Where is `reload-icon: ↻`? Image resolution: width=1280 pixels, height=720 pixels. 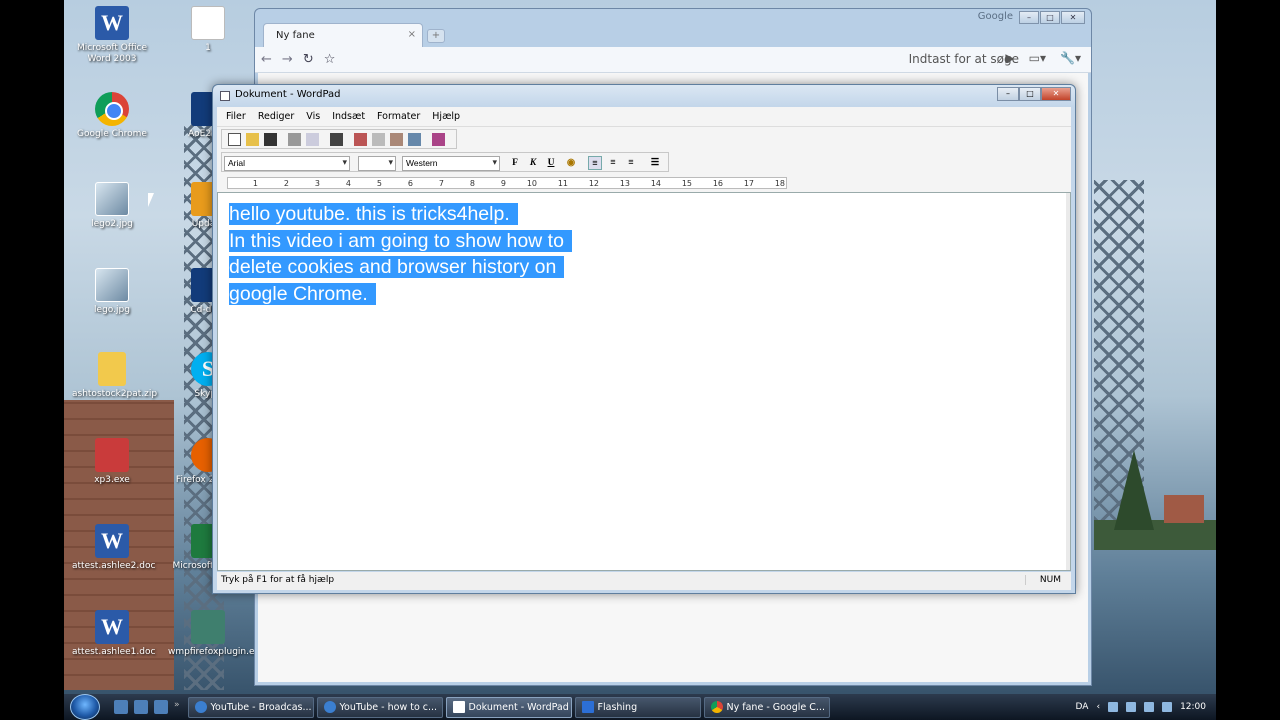
reload-icon: ↻ is located at coordinates (308, 59).